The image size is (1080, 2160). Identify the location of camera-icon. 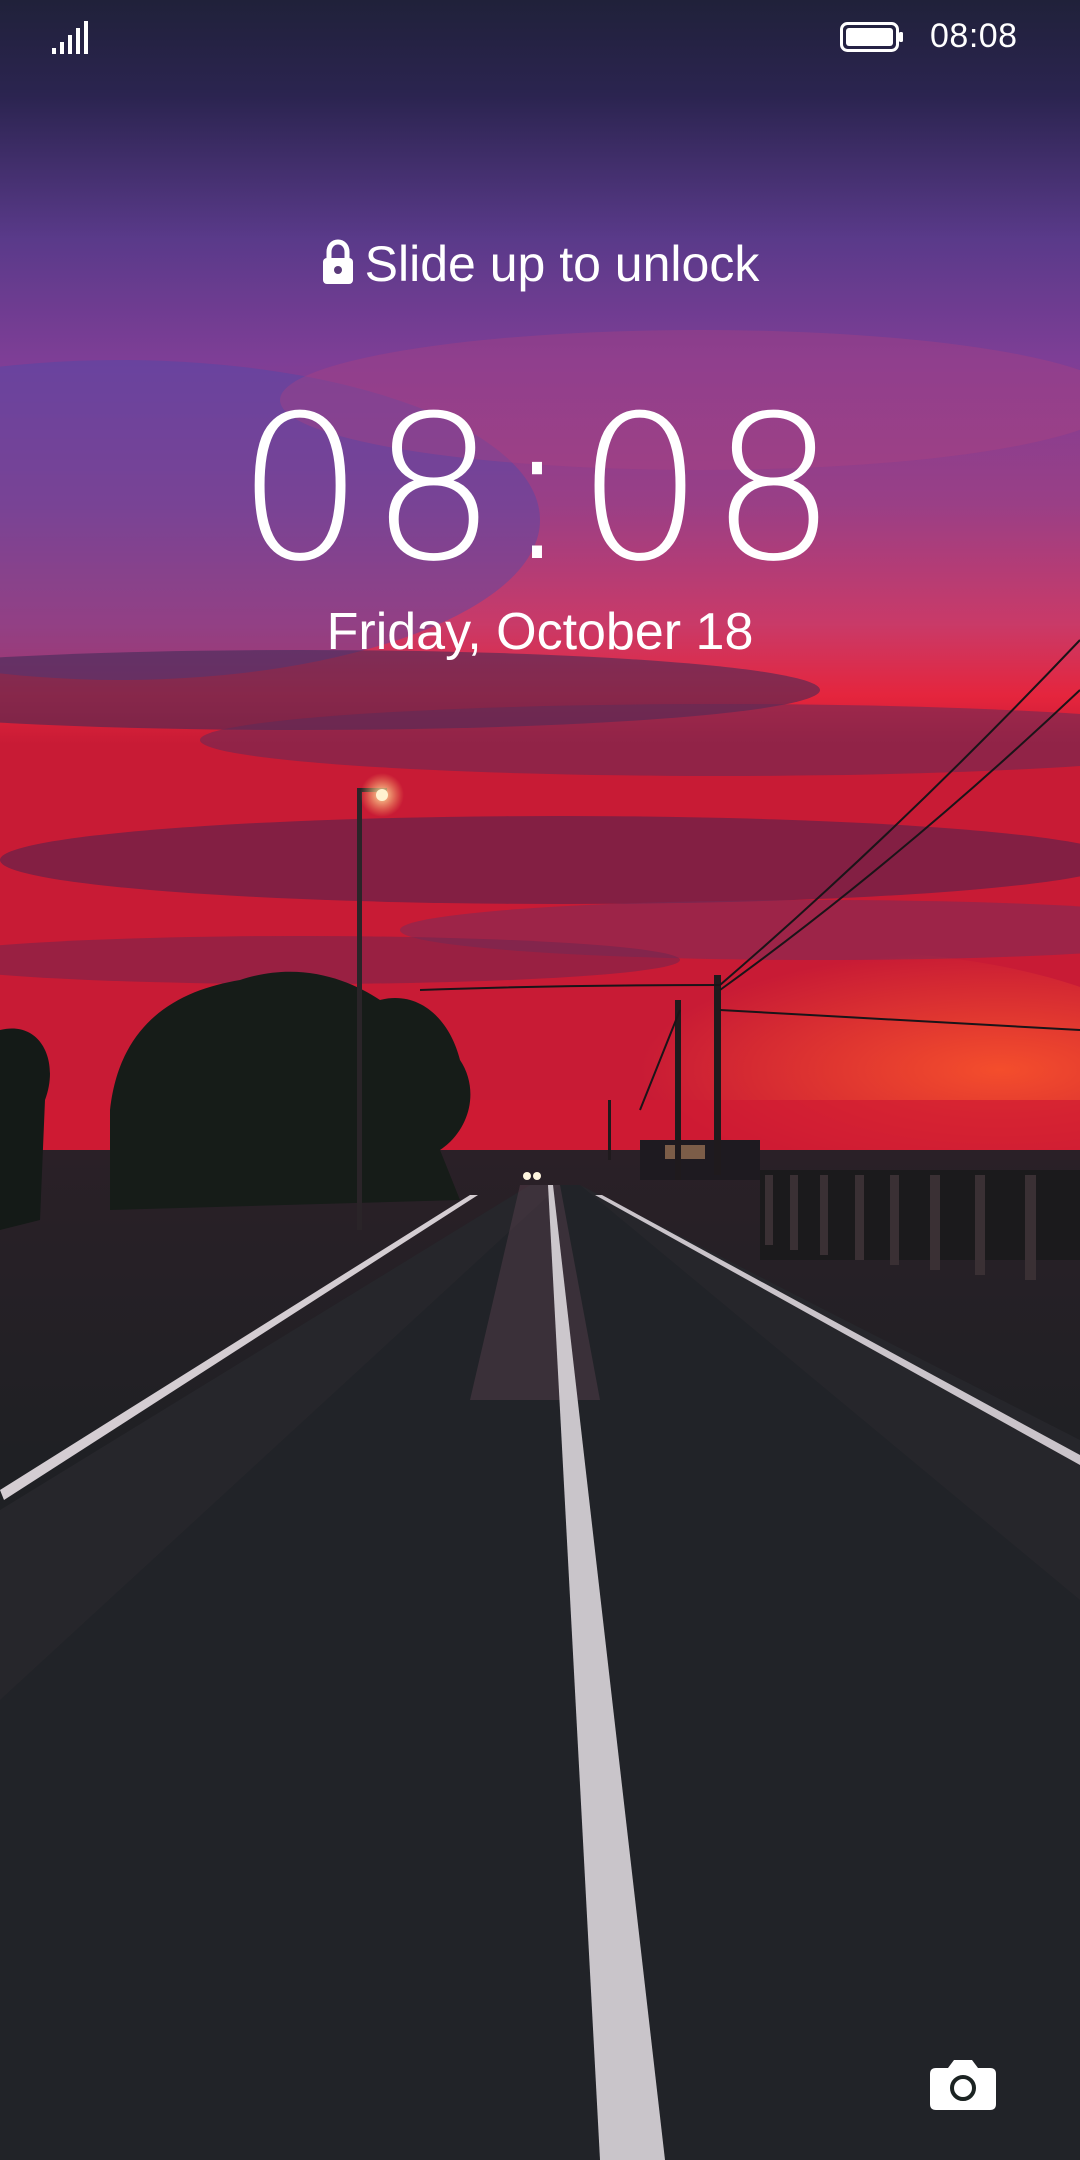
(963, 2084).